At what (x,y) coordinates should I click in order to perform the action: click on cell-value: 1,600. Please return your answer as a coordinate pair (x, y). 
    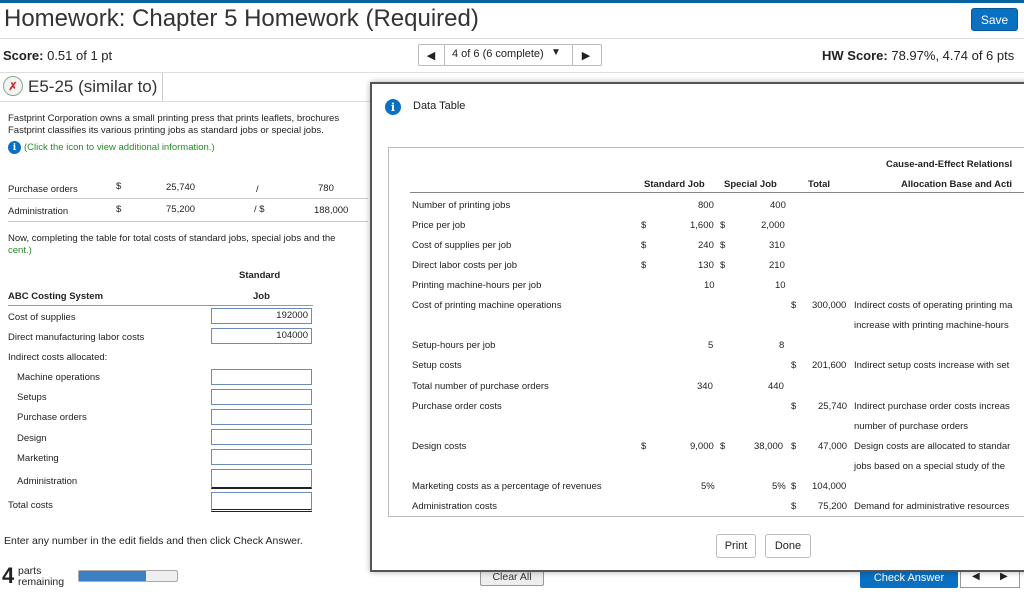
    Looking at the image, I should click on (702, 225).